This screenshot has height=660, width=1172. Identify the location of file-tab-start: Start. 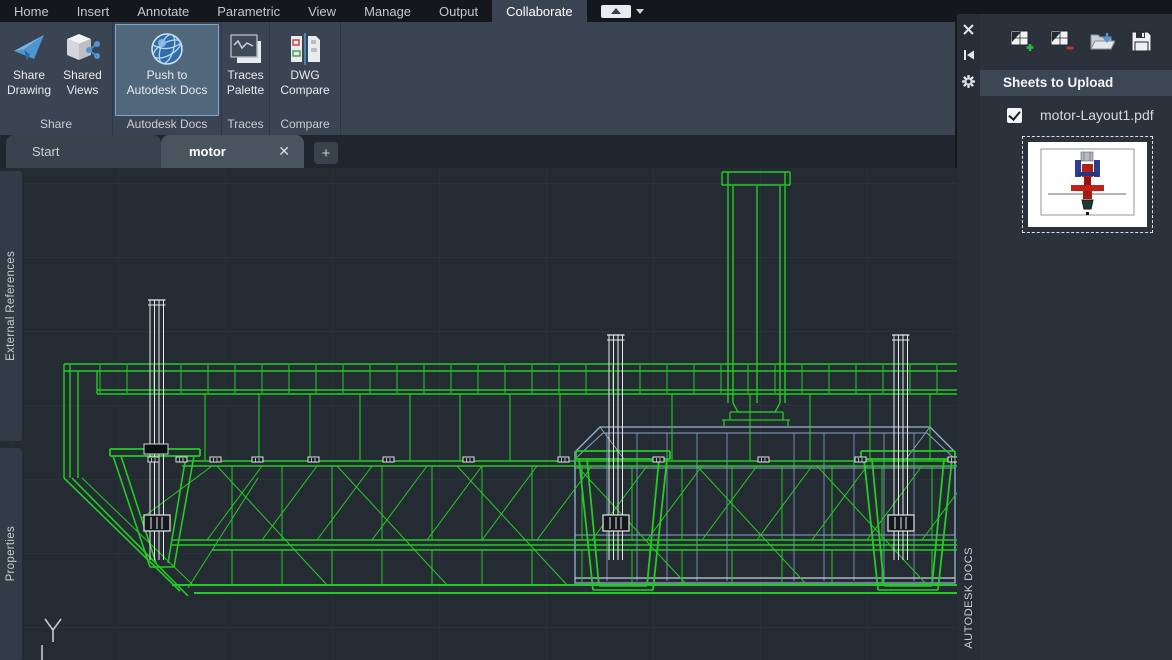
(83, 151).